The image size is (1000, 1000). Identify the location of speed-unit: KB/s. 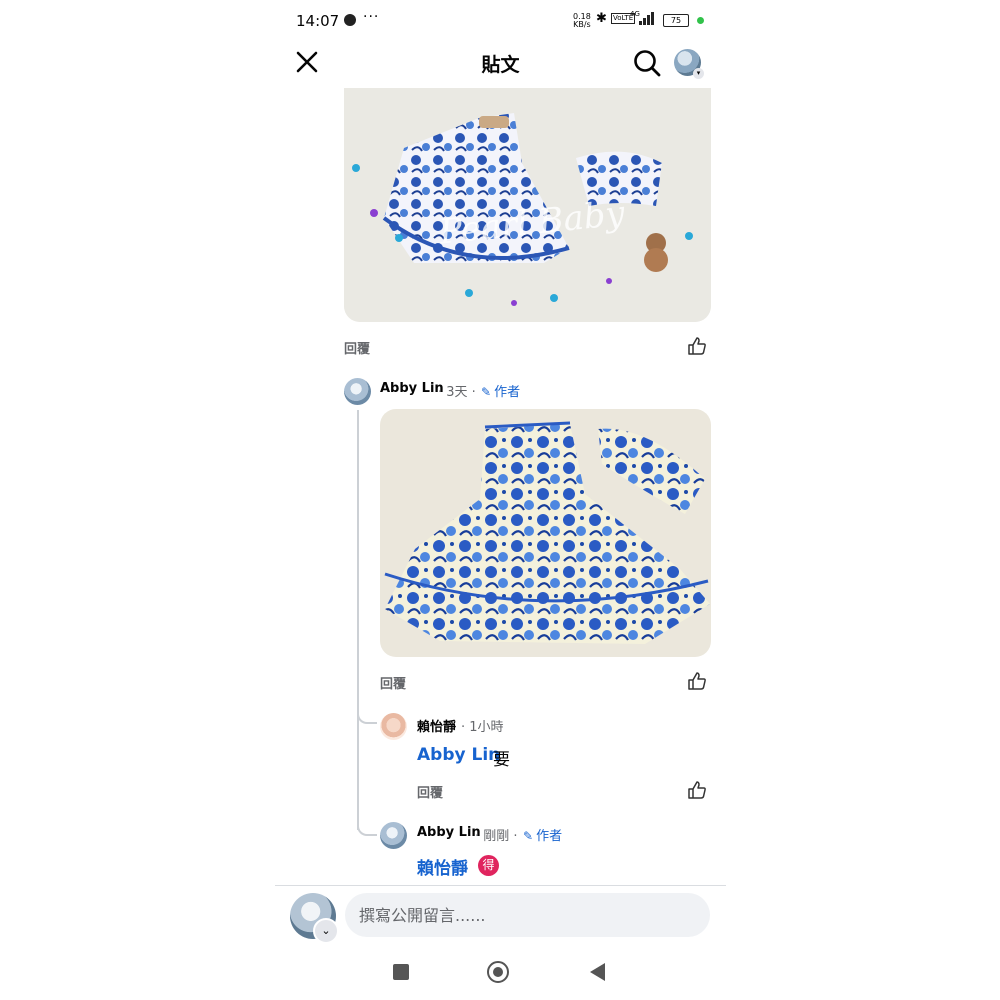
(582, 24).